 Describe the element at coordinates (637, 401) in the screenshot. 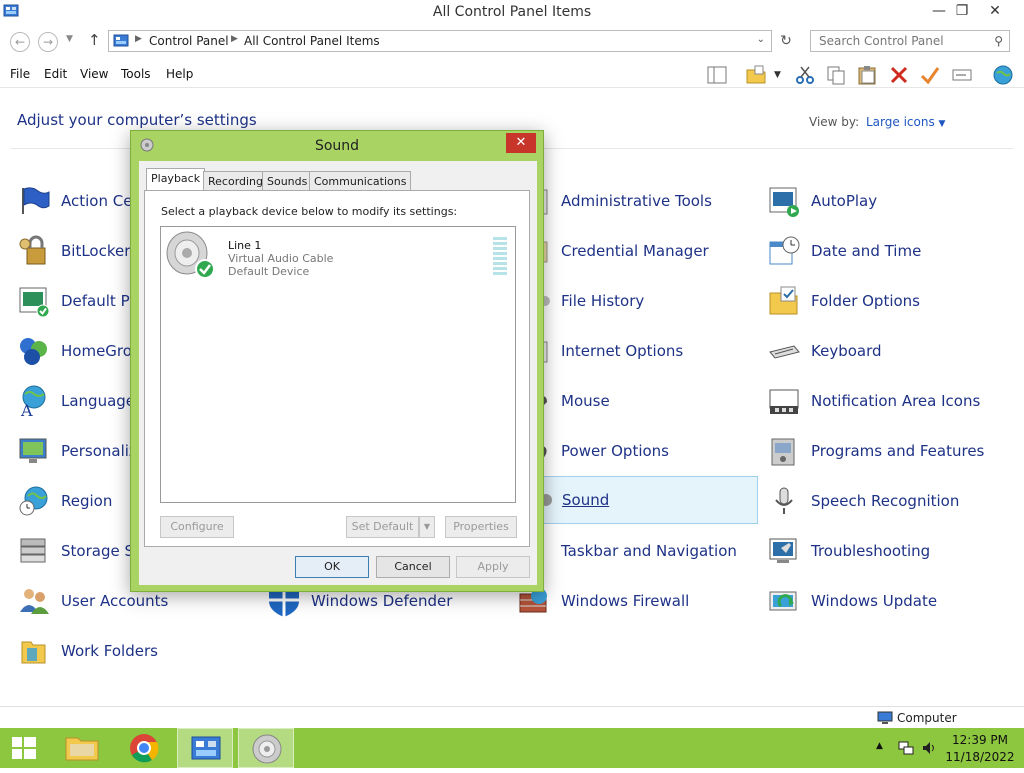

I see `cp-item-mouse: Mouse` at that location.